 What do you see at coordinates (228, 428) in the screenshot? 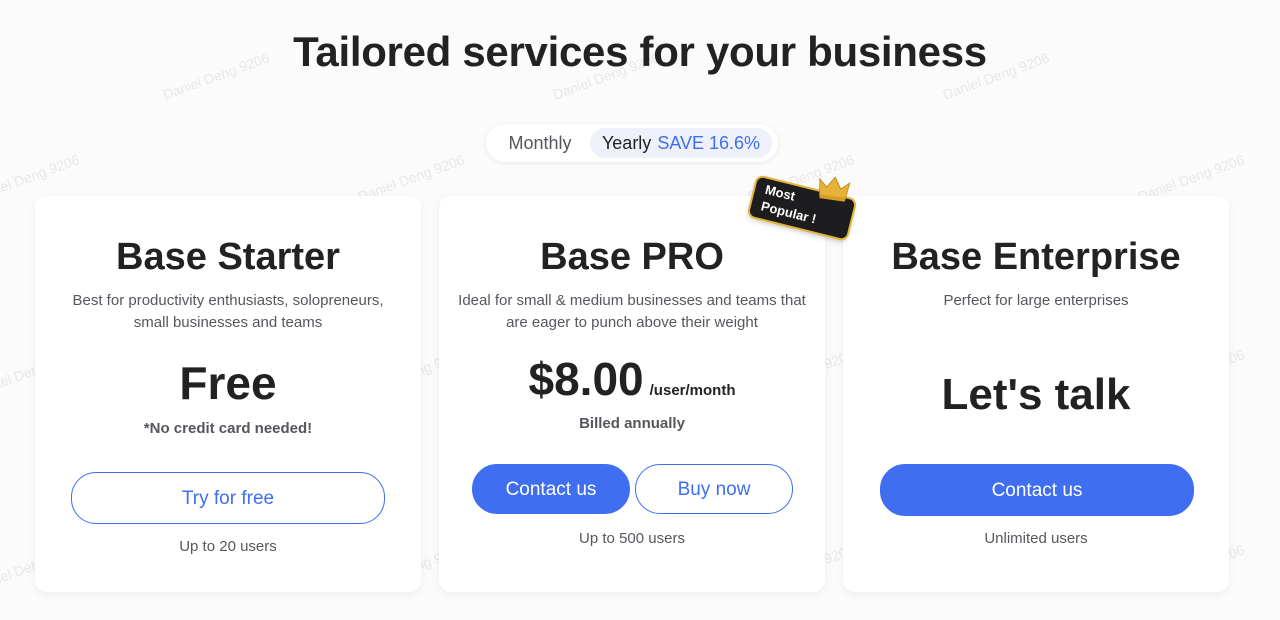
I see `price-note: *No credit card needed!` at bounding box center [228, 428].